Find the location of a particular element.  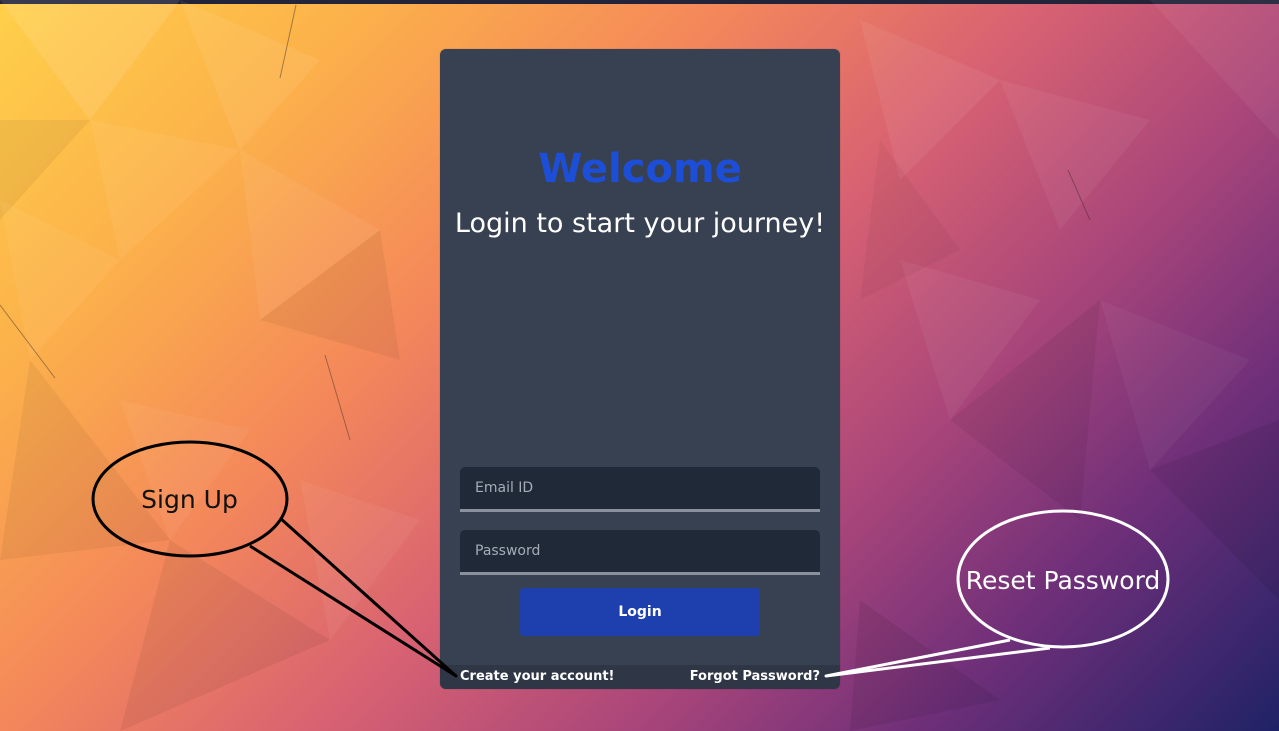

login-subtitle: Login to start your journey! is located at coordinates (640, 223).